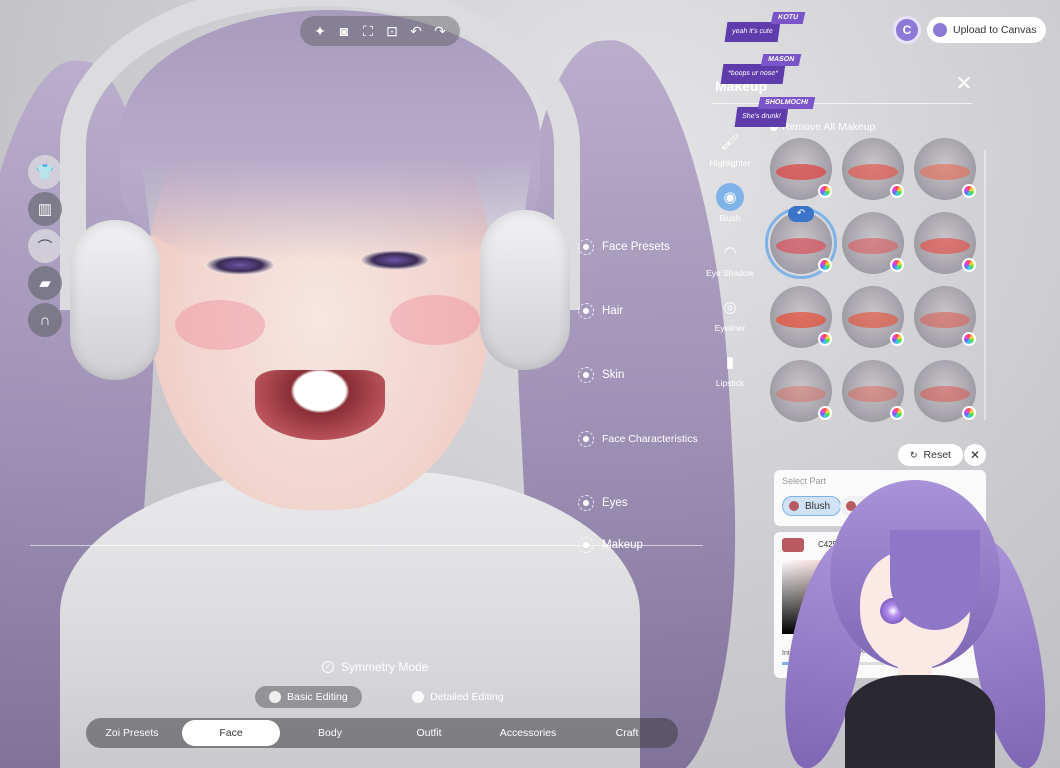 The width and height of the screenshot is (1060, 768). I want to click on canvas-avatar-button: C, so click(907, 30).